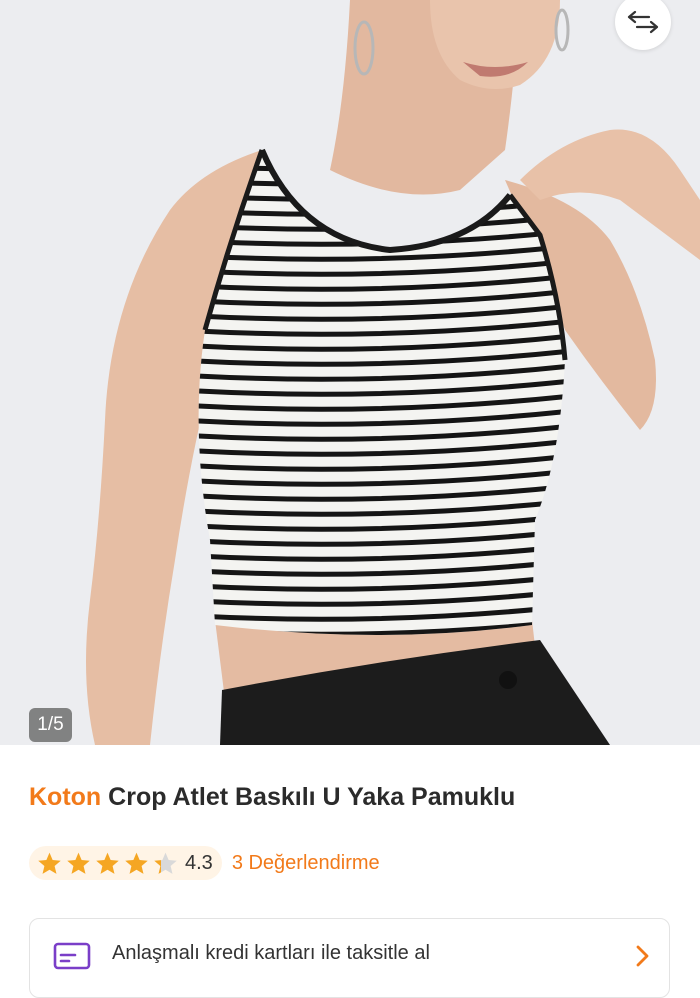 This screenshot has width=700, height=998. I want to click on brand-name: Koton, so click(65, 797).